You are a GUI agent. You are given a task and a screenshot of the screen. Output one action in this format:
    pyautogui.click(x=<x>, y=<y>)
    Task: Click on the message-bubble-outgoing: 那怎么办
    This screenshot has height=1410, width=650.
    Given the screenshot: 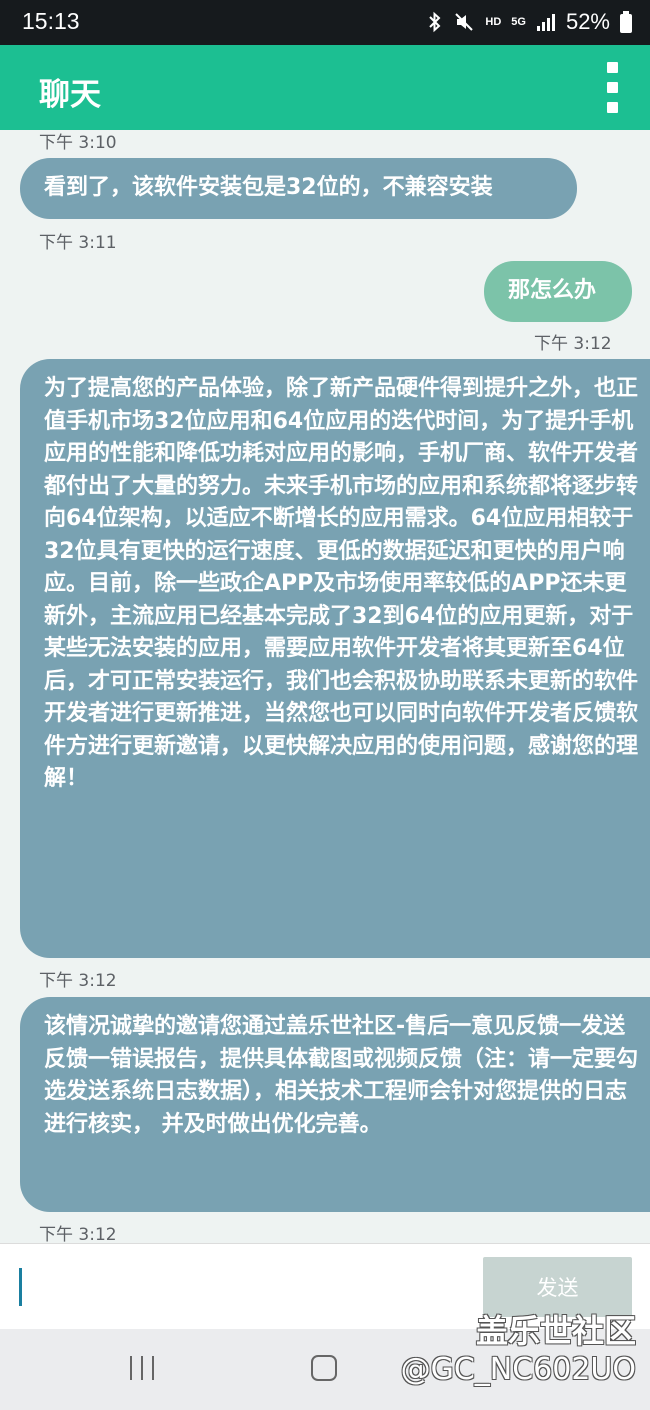 What is the action you would take?
    pyautogui.click(x=558, y=291)
    